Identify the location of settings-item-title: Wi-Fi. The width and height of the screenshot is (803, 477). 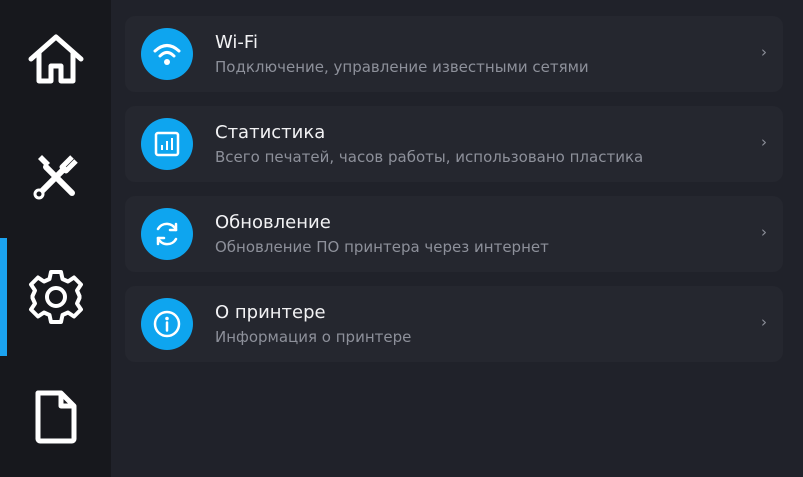
(236, 42).